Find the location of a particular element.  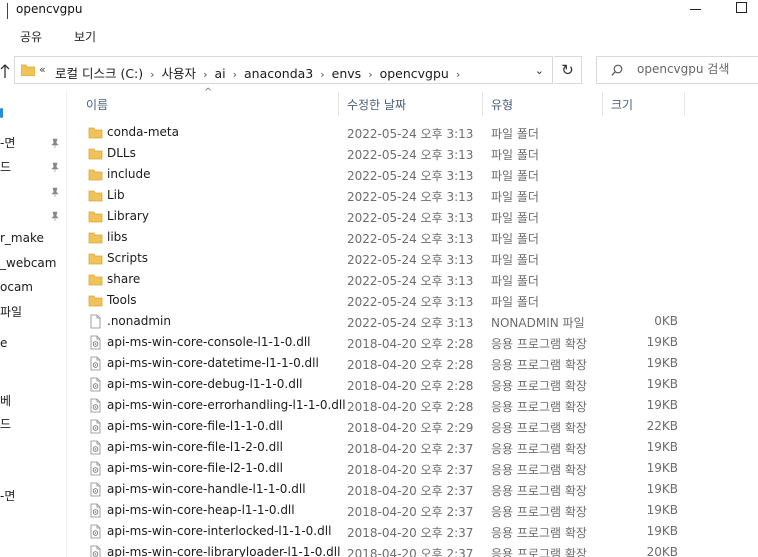

file-name: DLLs is located at coordinates (121, 153).